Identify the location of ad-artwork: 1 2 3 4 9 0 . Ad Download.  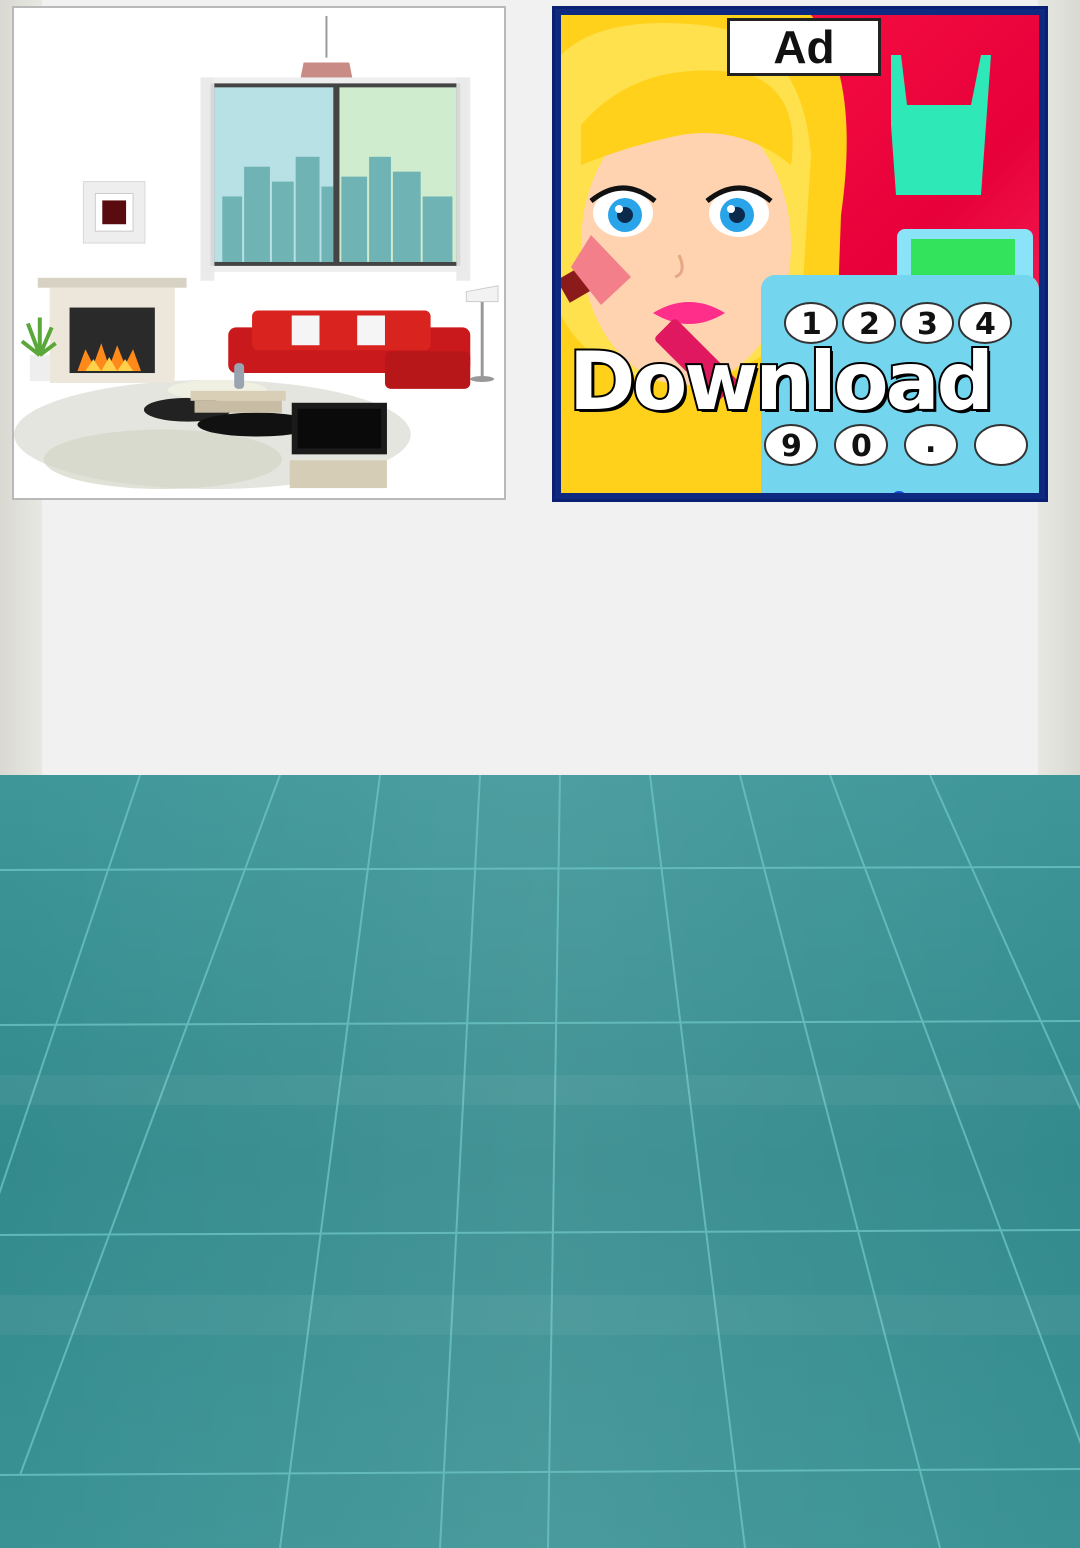
(800, 254).